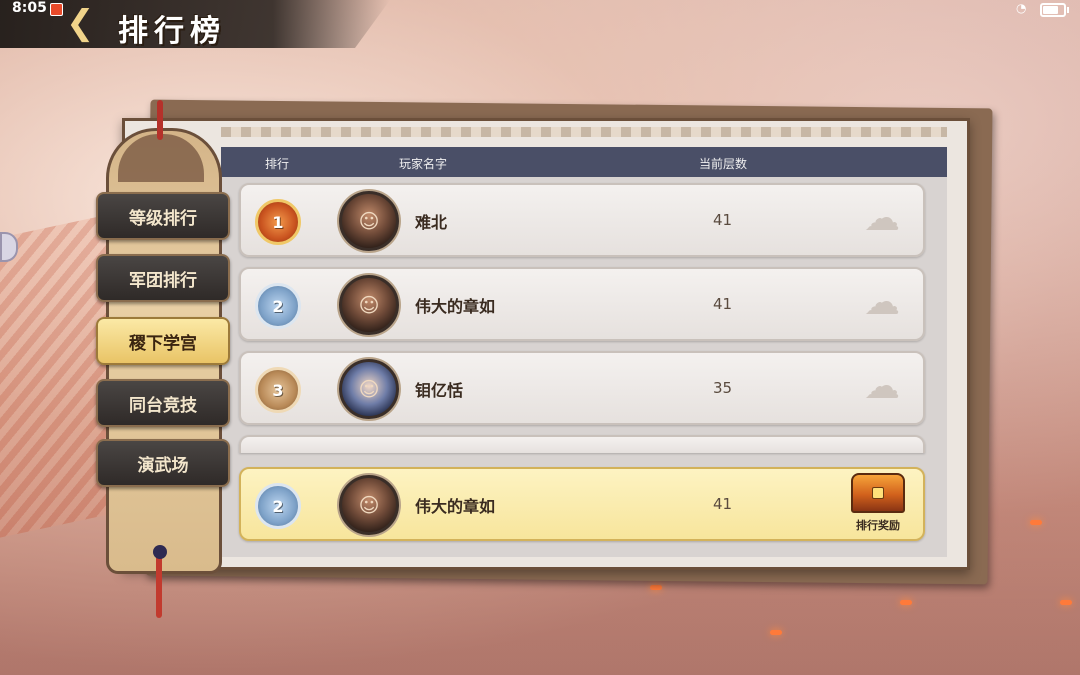 The image size is (1080, 675). I want to click on battery-icon, so click(1054, 10).